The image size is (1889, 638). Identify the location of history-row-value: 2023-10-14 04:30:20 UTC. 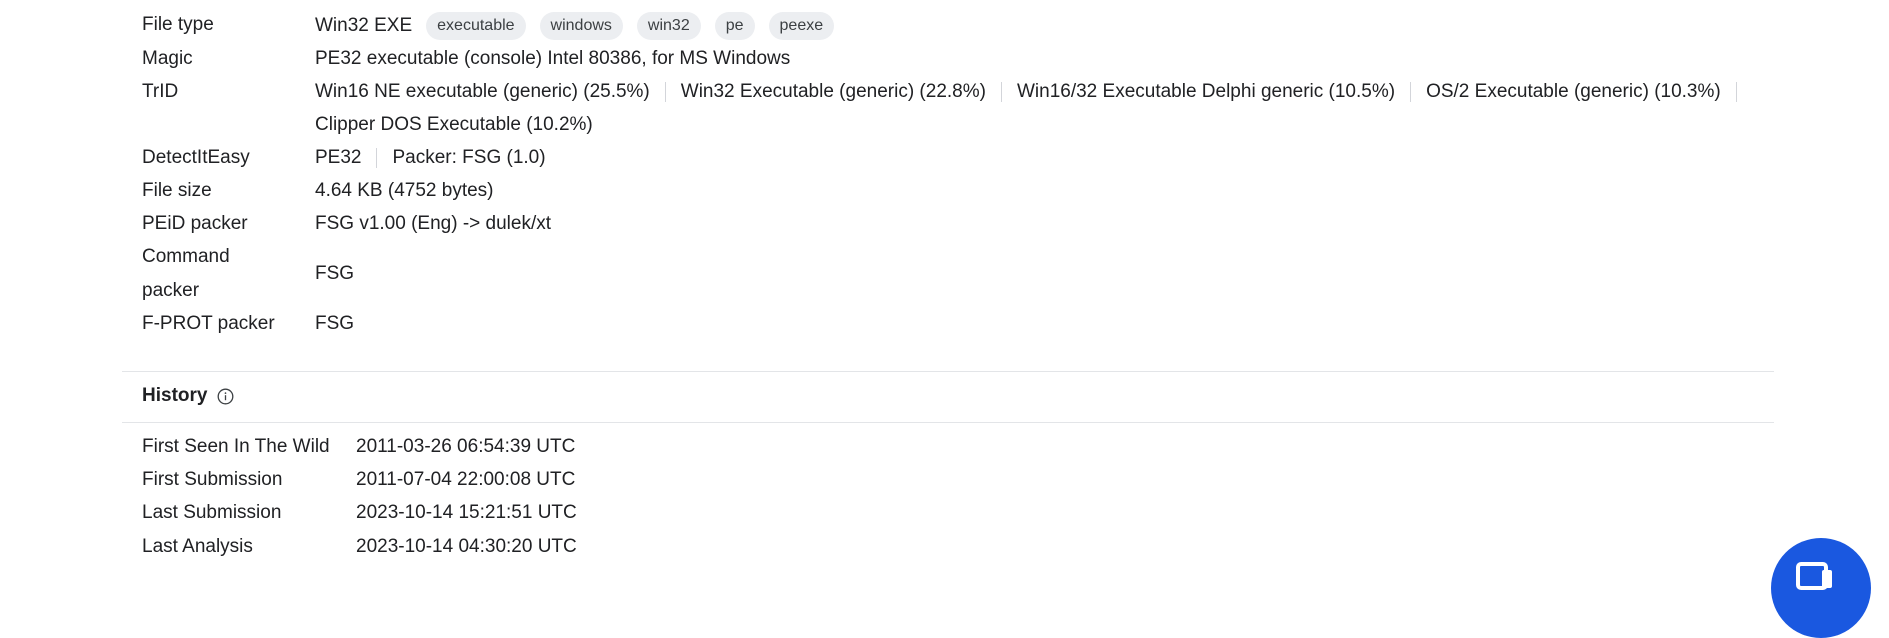
(466, 546).